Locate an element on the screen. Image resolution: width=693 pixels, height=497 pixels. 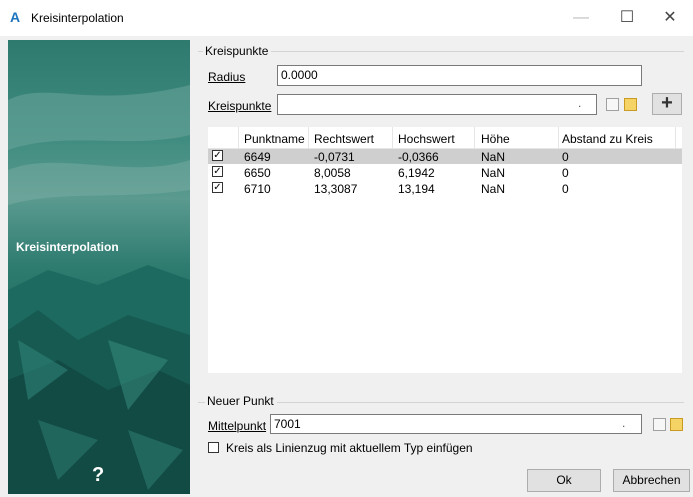
close-button: ✕ is located at coordinates (670, 18).